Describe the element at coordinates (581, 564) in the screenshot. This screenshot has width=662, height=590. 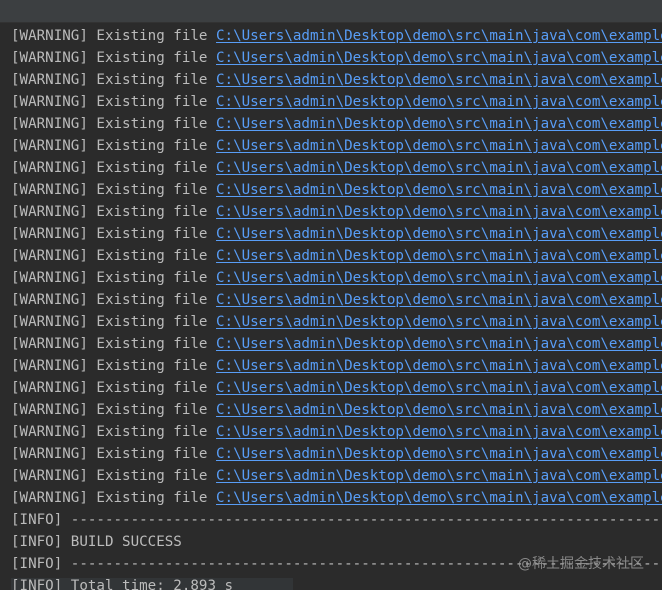
I see `watermark: @稀土掘金技术社区` at that location.